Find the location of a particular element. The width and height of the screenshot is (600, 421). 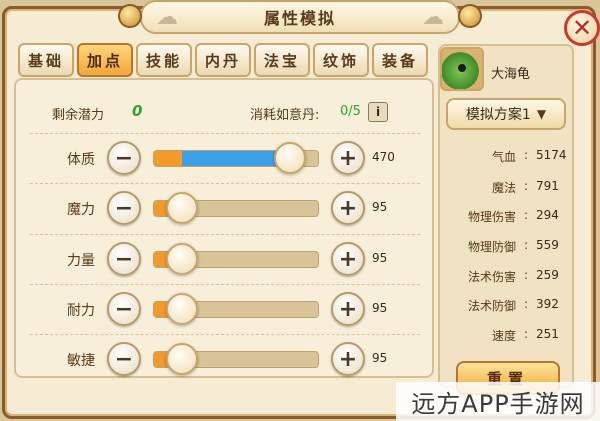

scheme-dropdown: 模拟方案1 ▼ is located at coordinates (506, 114).